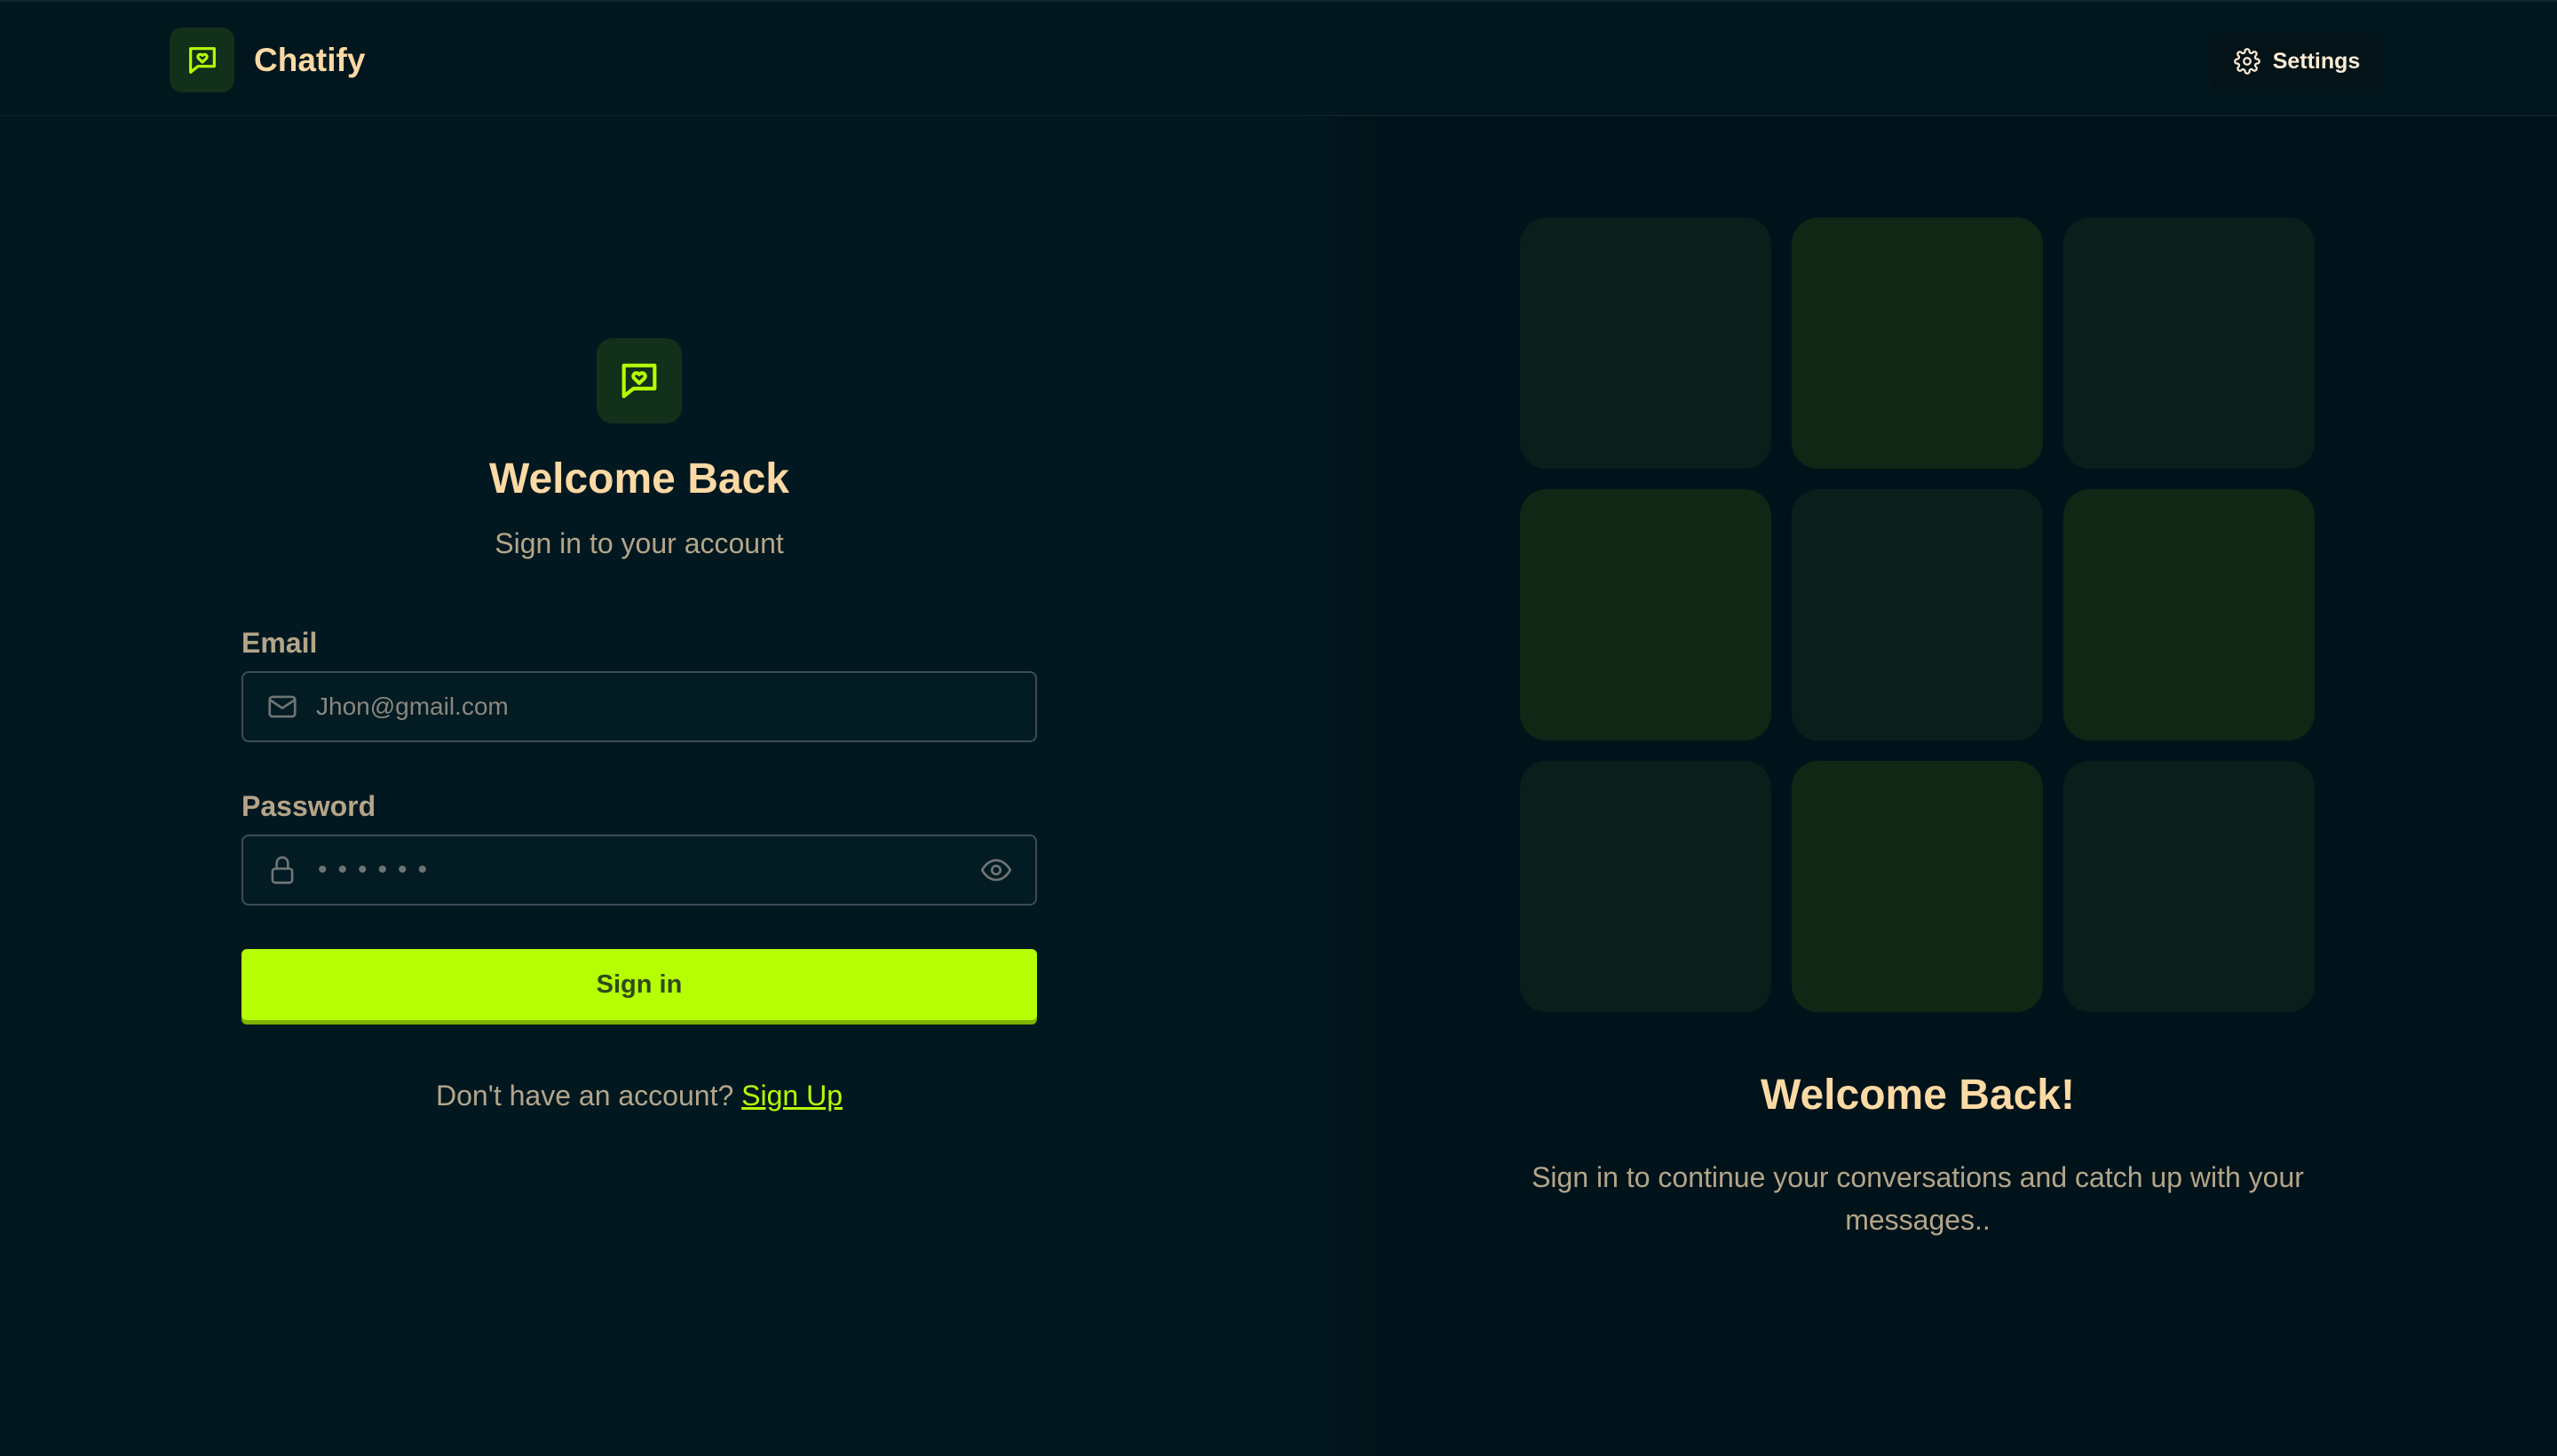  I want to click on email-field, so click(639, 706).